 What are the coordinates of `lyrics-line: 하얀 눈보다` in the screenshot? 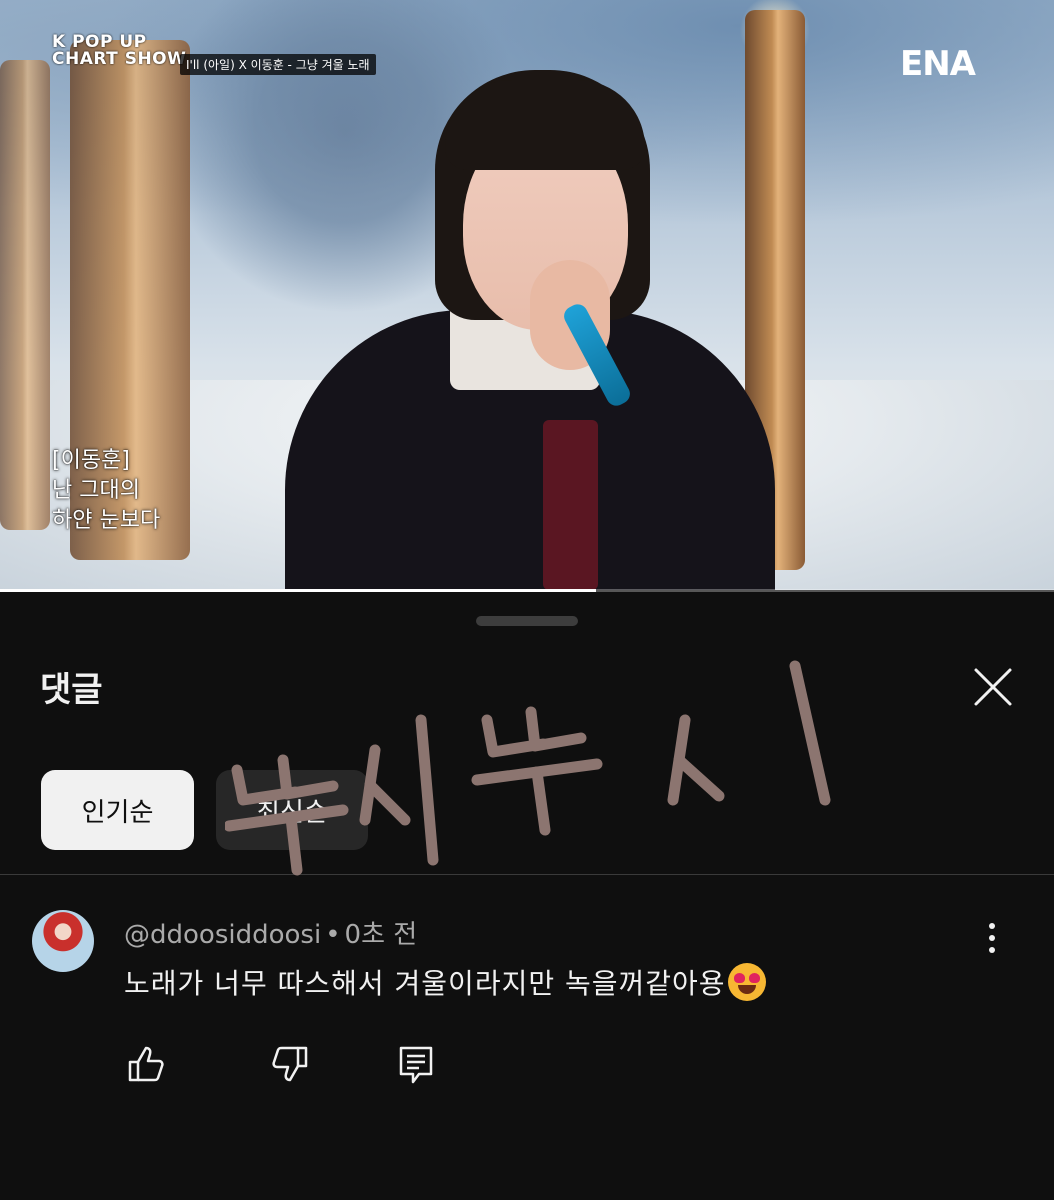 It's located at (106, 520).